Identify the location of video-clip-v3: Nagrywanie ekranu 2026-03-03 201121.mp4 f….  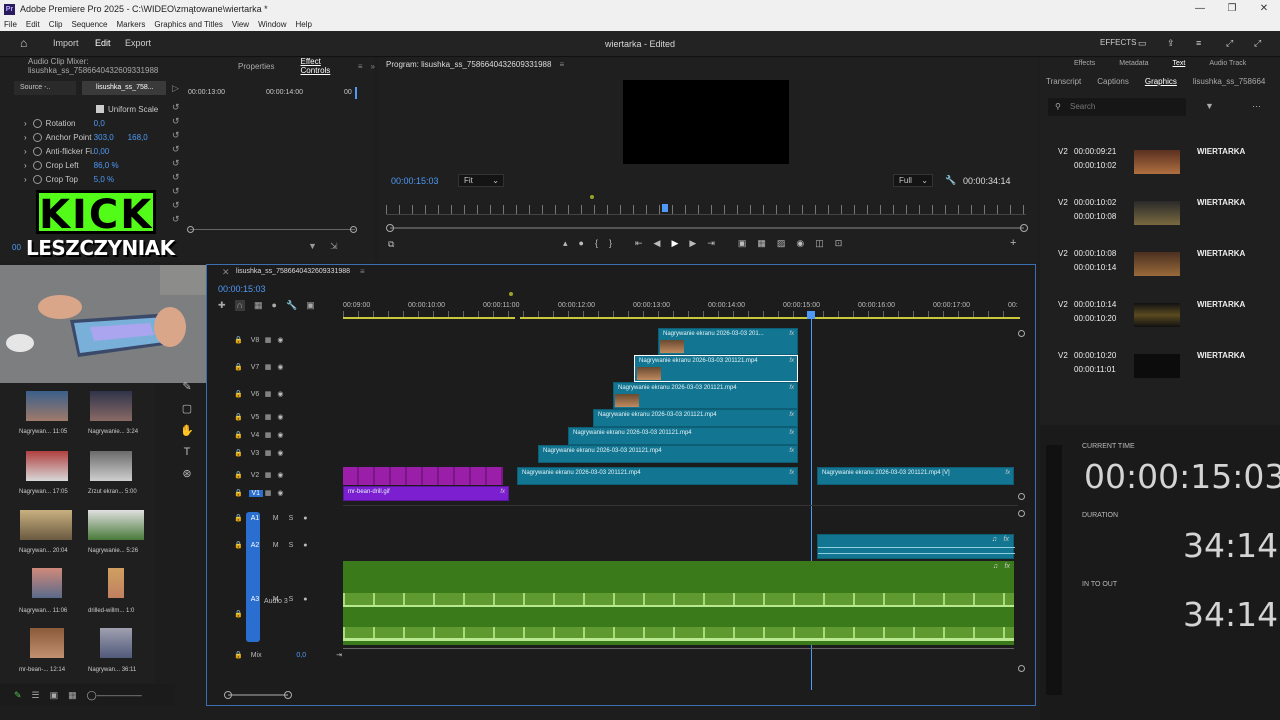
(668, 454).